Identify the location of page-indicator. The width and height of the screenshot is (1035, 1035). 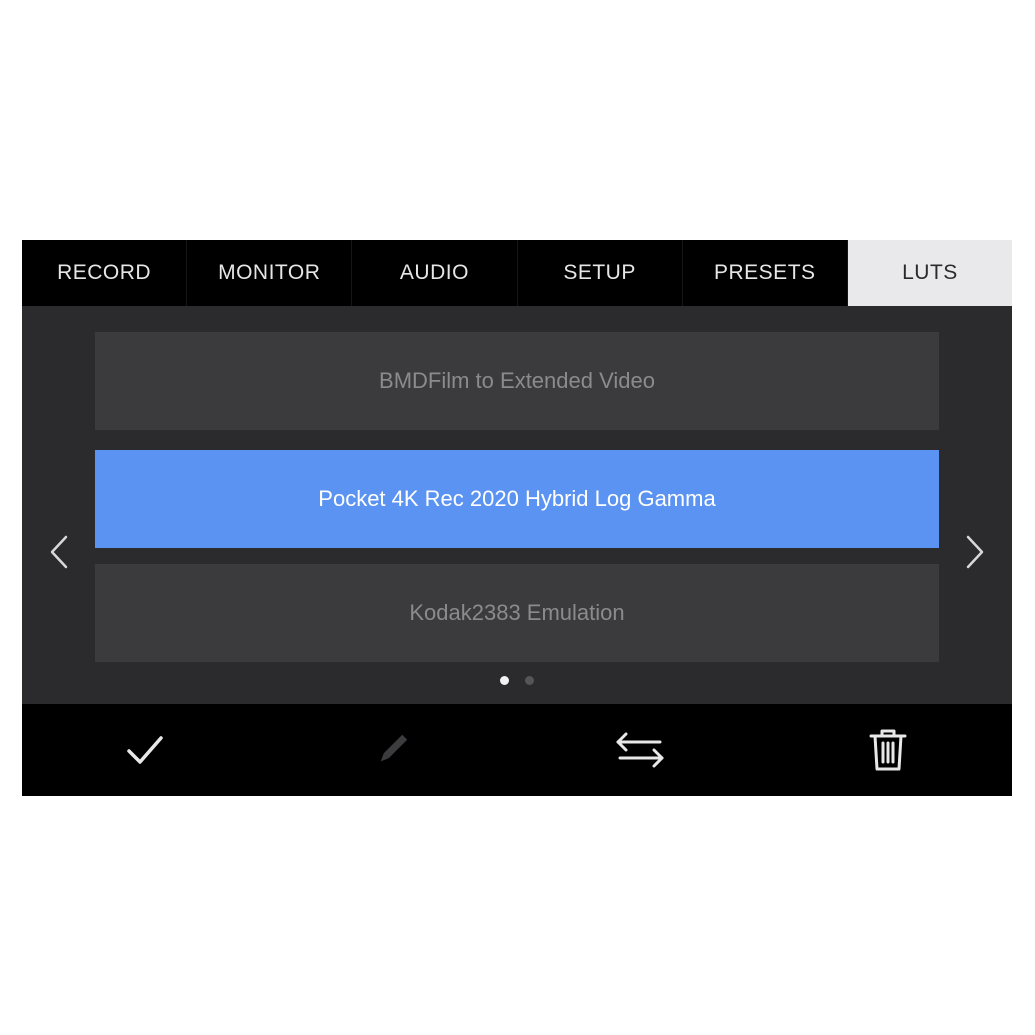
(517, 680).